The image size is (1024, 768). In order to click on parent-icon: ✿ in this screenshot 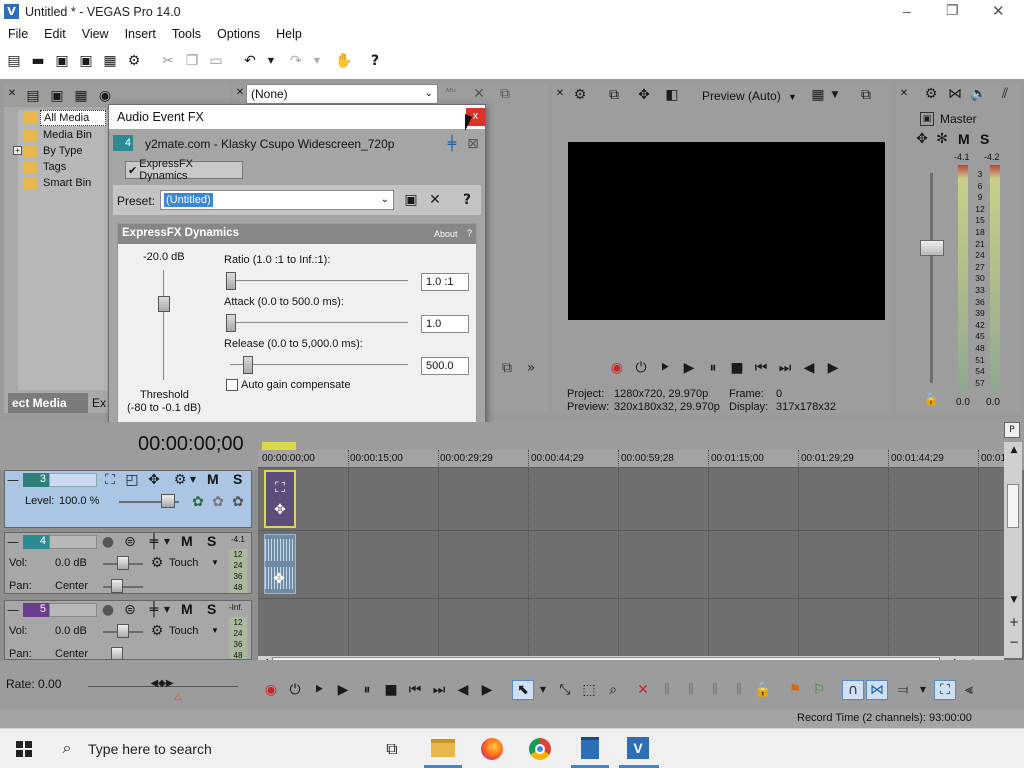, I will do `click(218, 502)`.